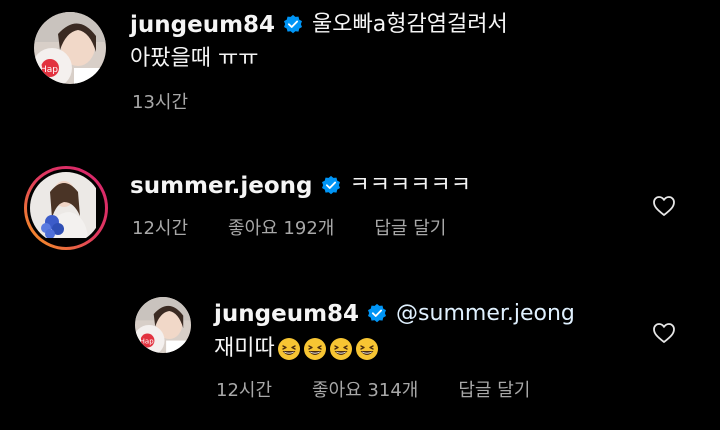 This screenshot has height=430, width=720. Describe the element at coordinates (281, 229) in the screenshot. I see `like-count: 좋아요 192개` at that location.